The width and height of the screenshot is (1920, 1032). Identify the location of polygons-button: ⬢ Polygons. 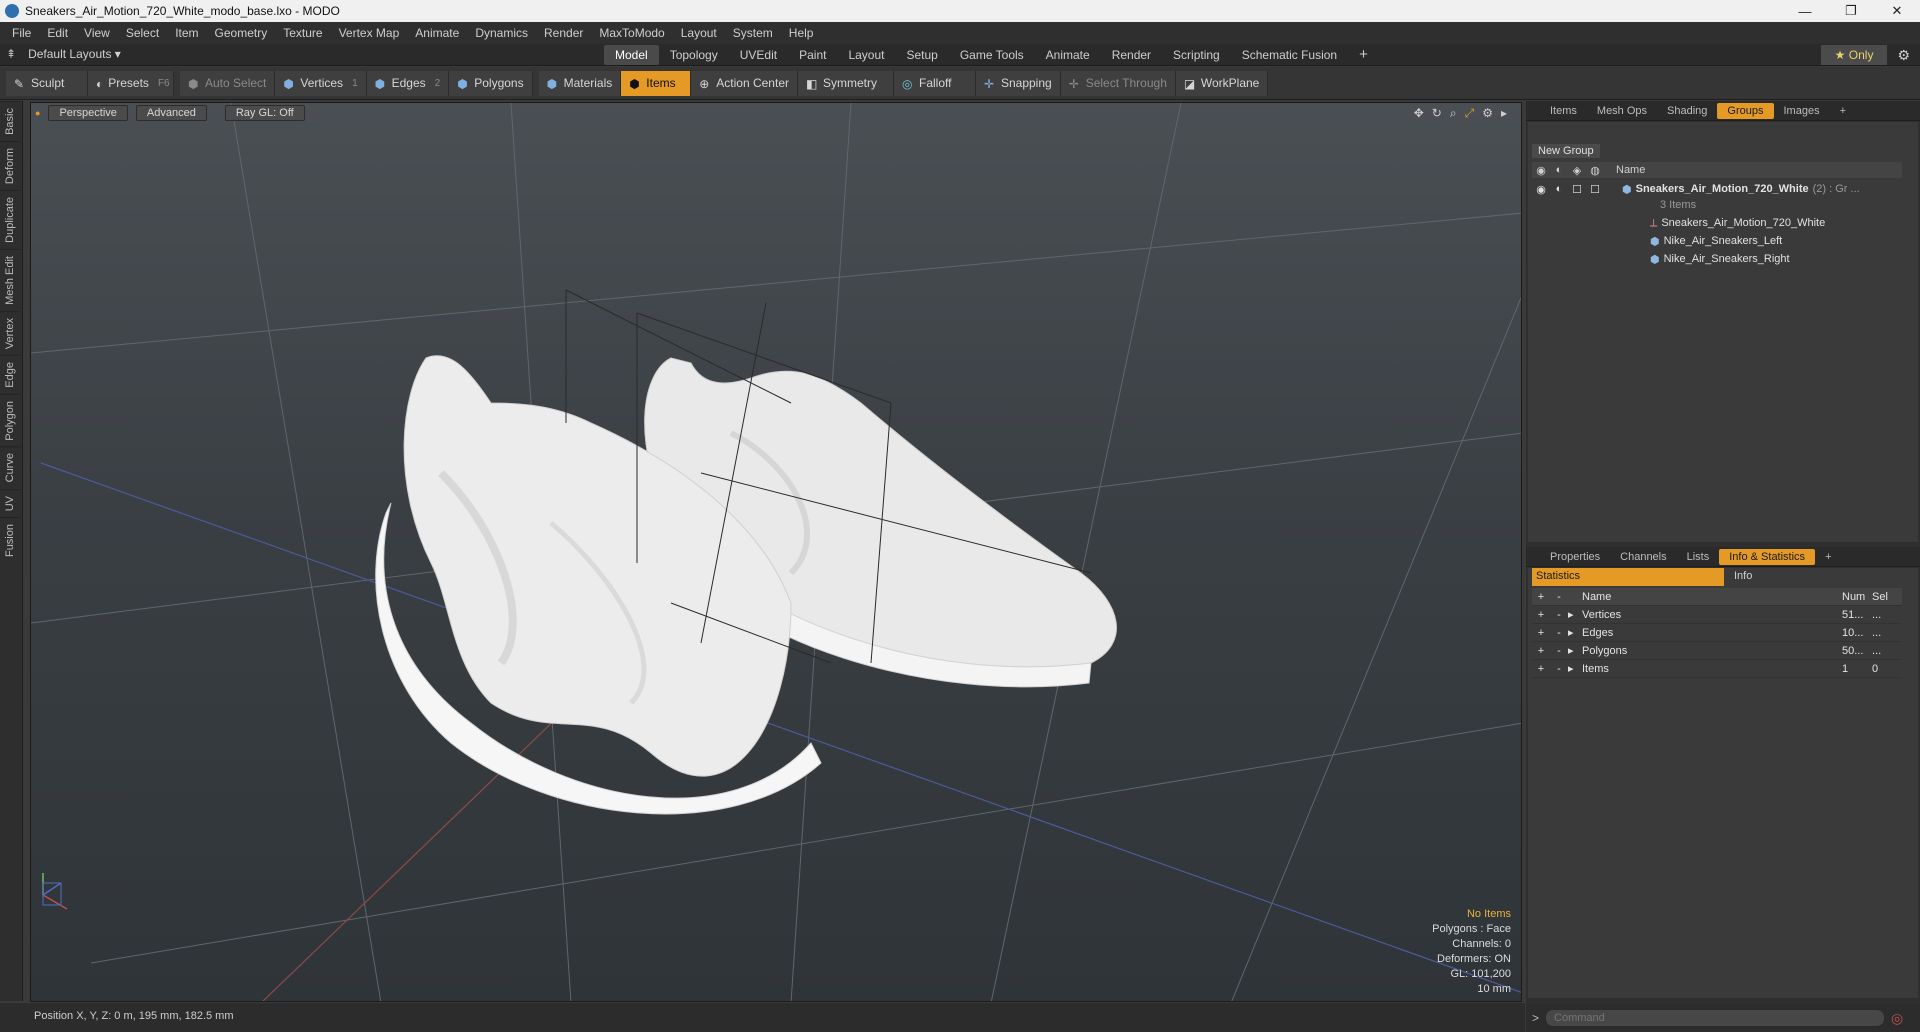
(491, 83).